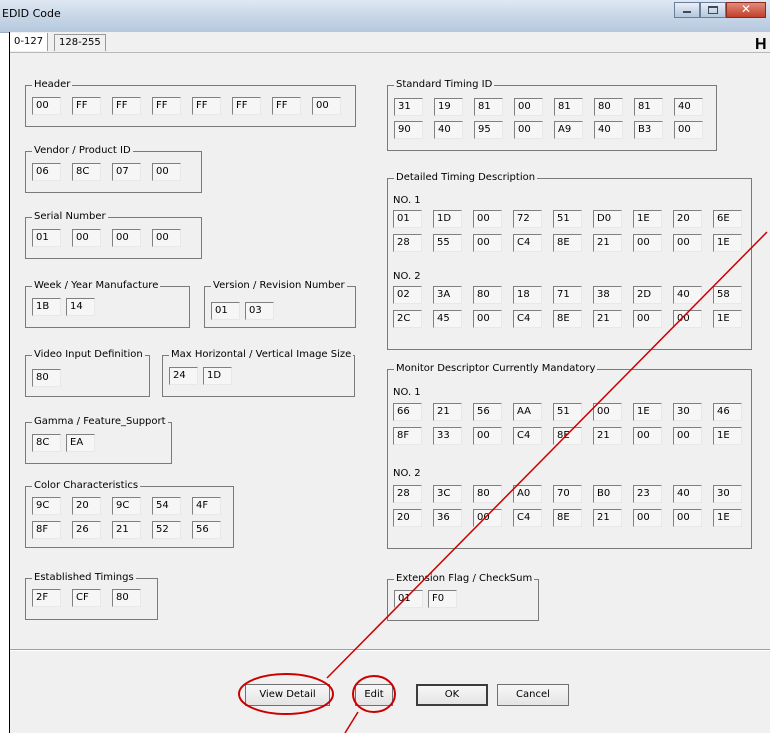  What do you see at coordinates (607, 219) in the screenshot?
I see `hex-field: D0` at bounding box center [607, 219].